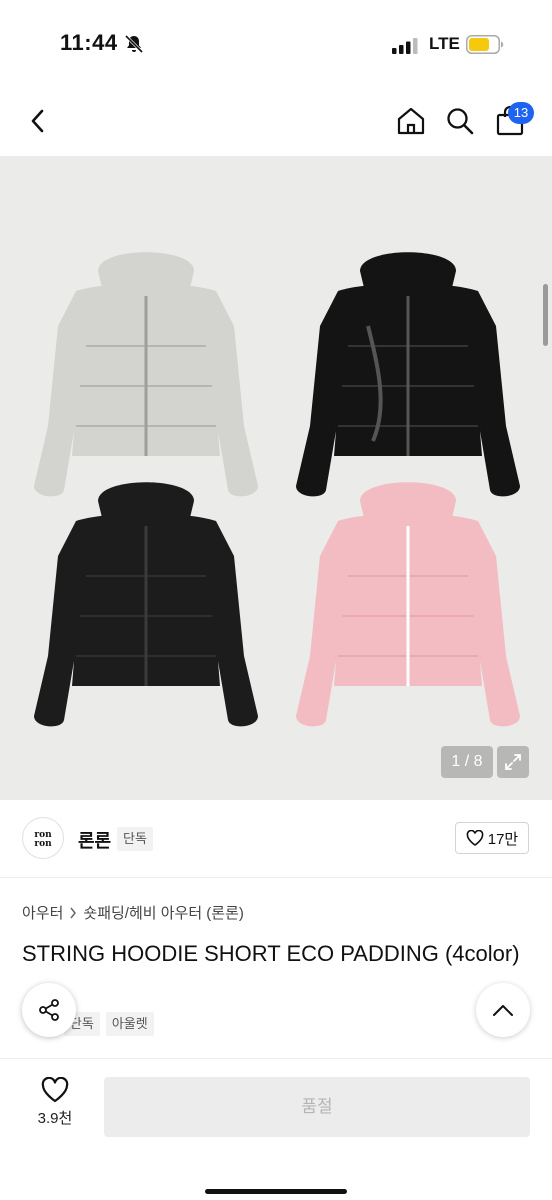 This screenshot has width=552, height=1200. What do you see at coordinates (55, 1109) in the screenshot?
I see `wishlist-button: 3.9천` at bounding box center [55, 1109].